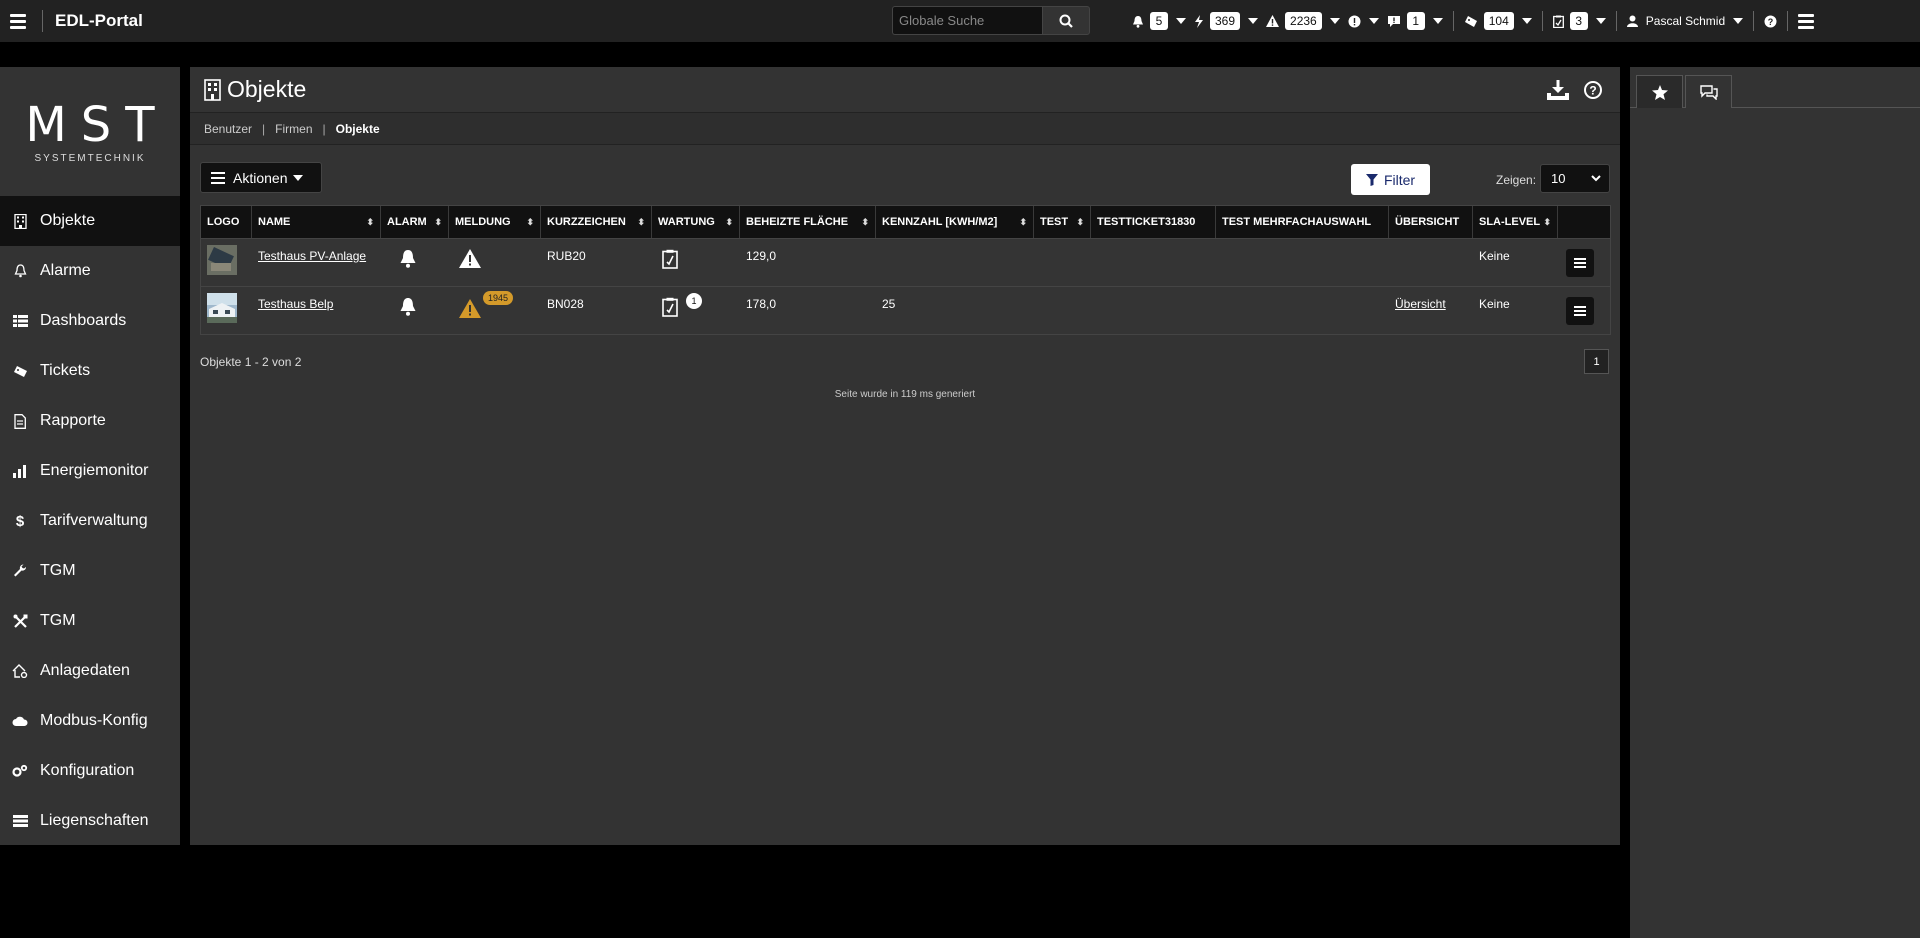 The height and width of the screenshot is (938, 1920). I want to click on company-logo: MST SYSTEMTECHNIK, so click(90, 131).